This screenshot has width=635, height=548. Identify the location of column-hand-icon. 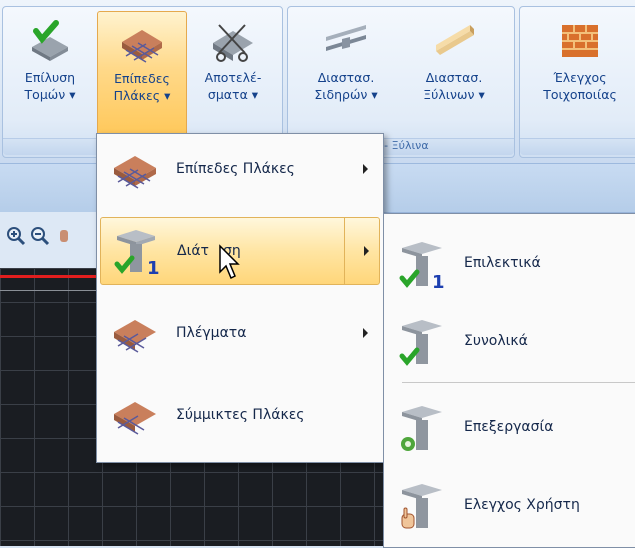
(421, 506).